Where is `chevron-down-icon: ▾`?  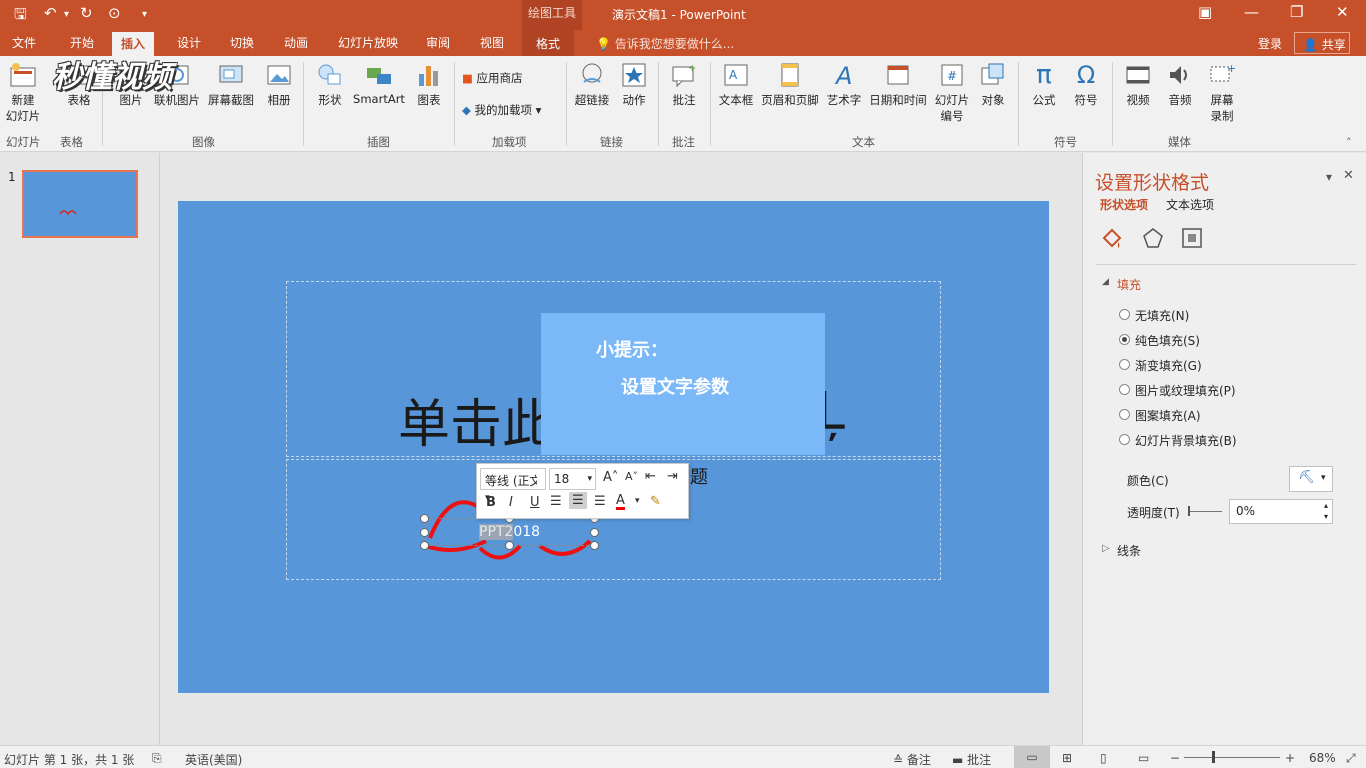
chevron-down-icon: ▾ is located at coordinates (637, 501).